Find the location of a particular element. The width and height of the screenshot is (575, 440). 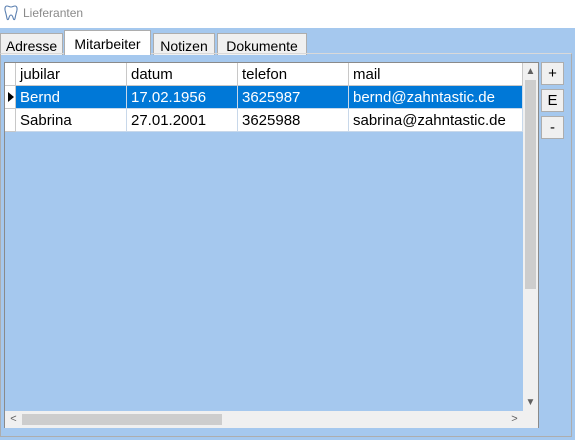

scroll-up-icon: ▲ is located at coordinates (530, 71).